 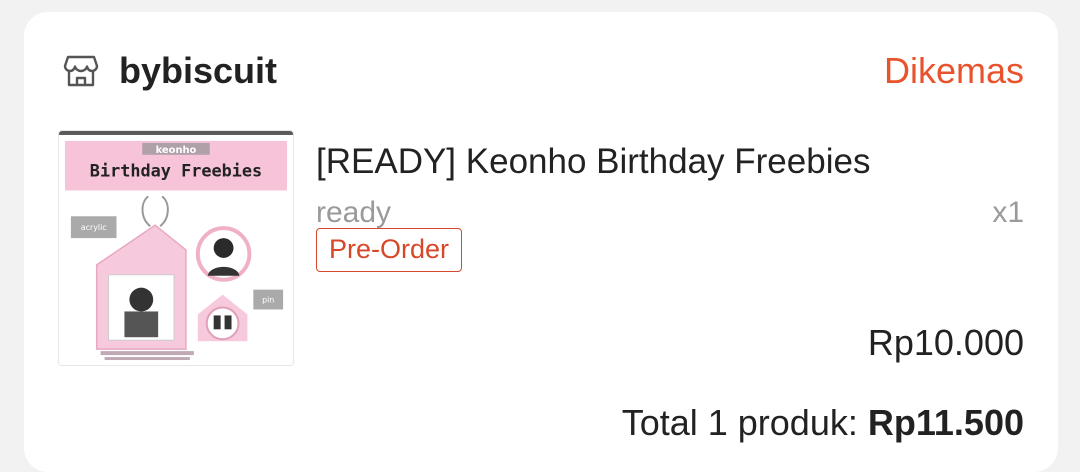 What do you see at coordinates (81, 71) in the screenshot?
I see `store-icon` at bounding box center [81, 71].